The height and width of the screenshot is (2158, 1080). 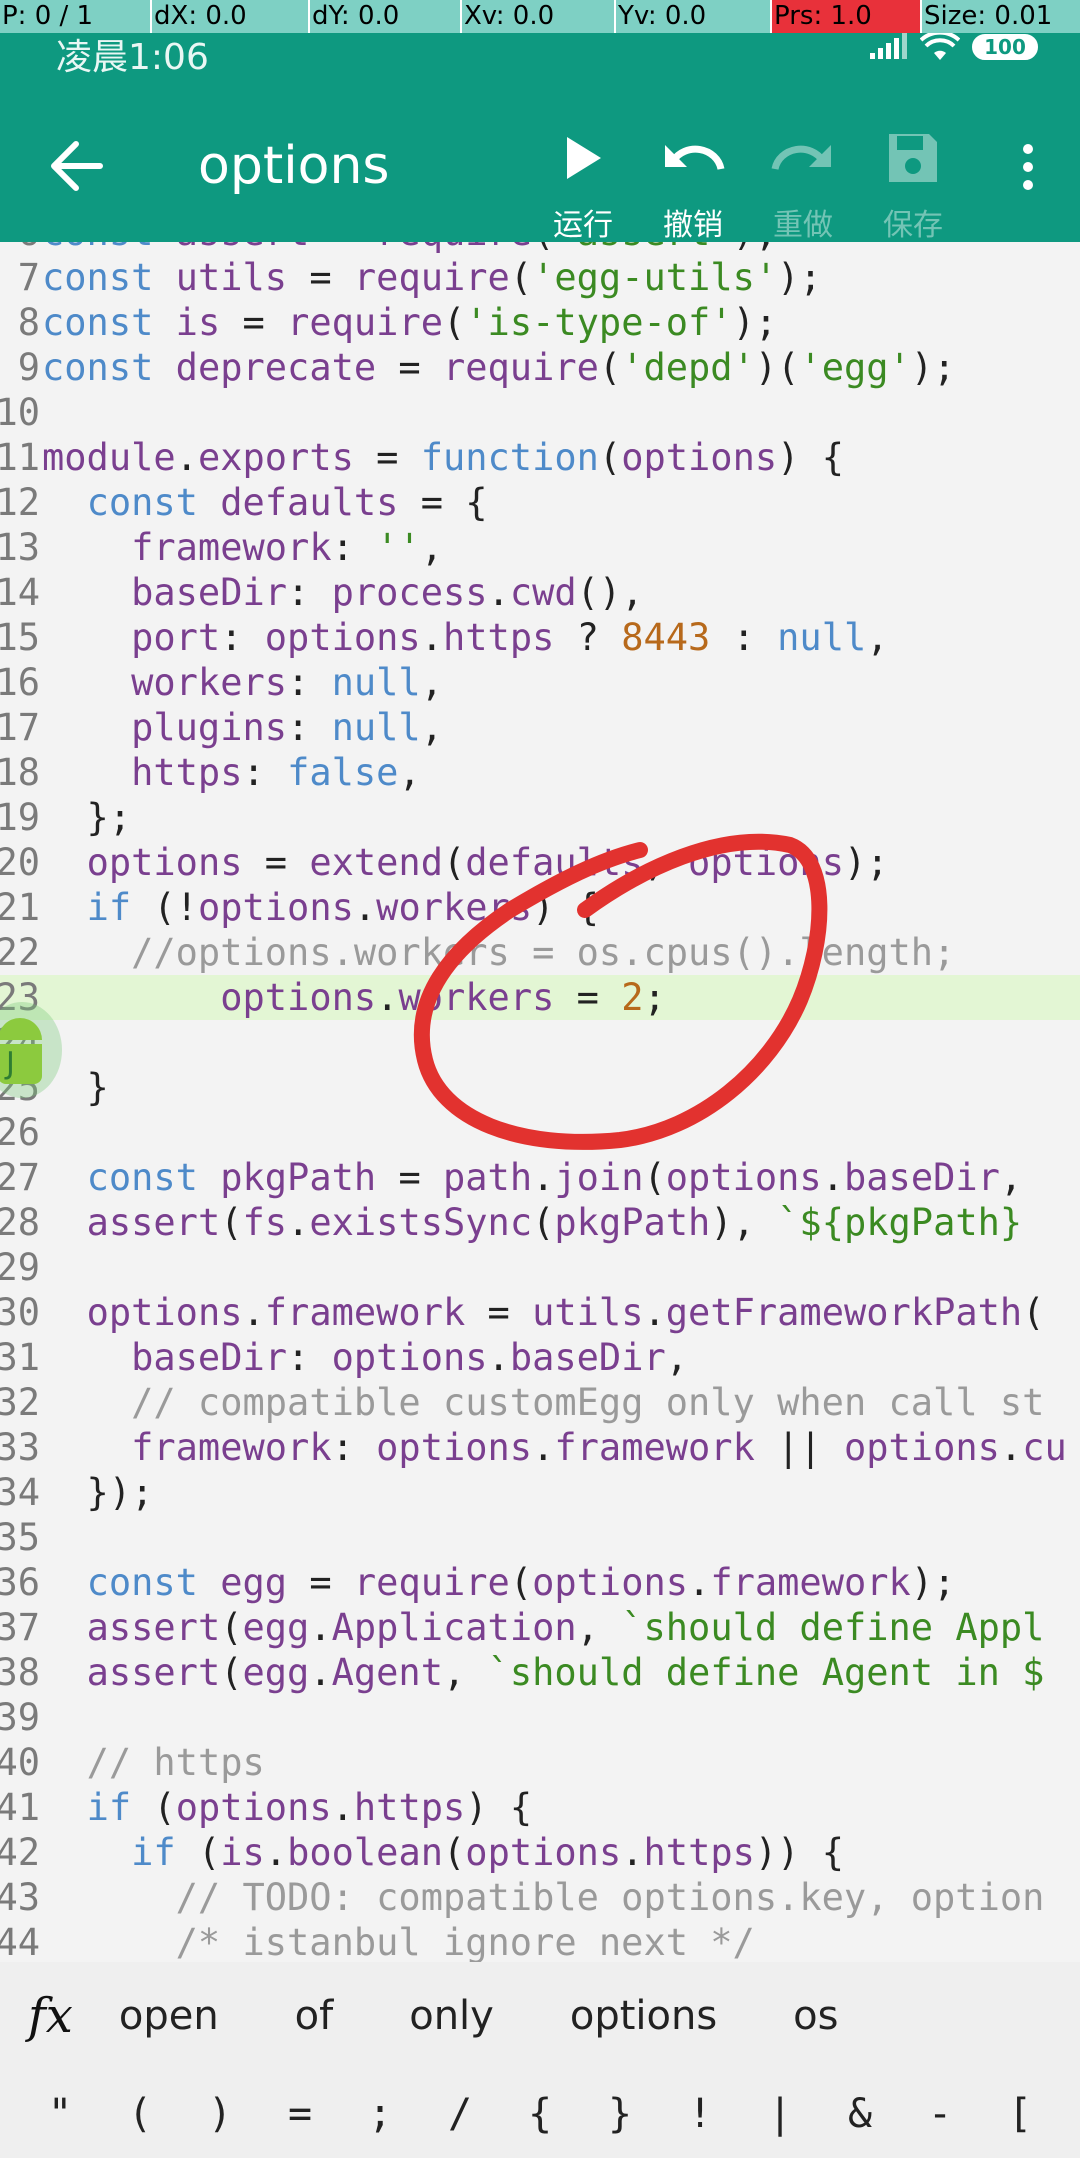 What do you see at coordinates (540, 592) in the screenshot?
I see `code-line: 14 baseDir: process.cwd(),` at bounding box center [540, 592].